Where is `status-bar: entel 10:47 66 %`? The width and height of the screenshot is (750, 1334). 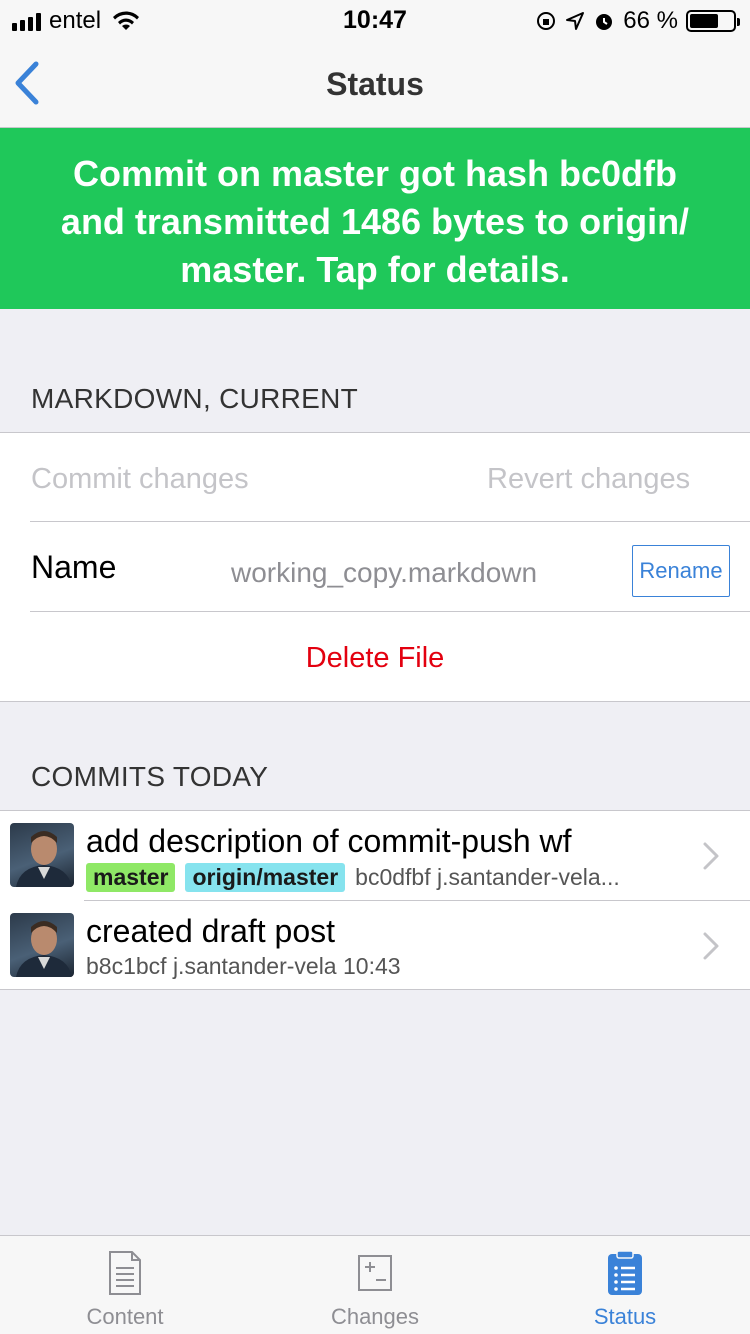 status-bar: entel 10:47 66 % is located at coordinates (375, 20).